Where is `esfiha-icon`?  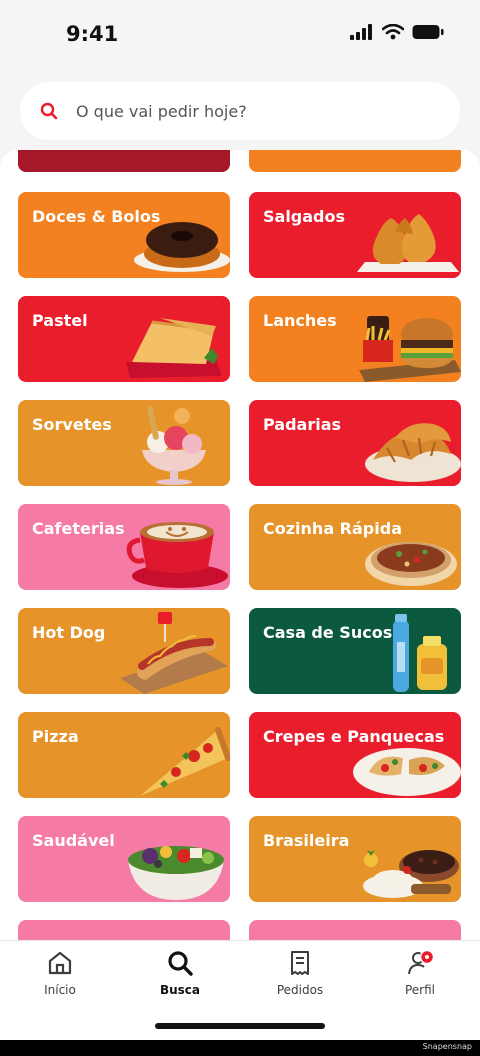 esfiha-icon is located at coordinates (411, 564).